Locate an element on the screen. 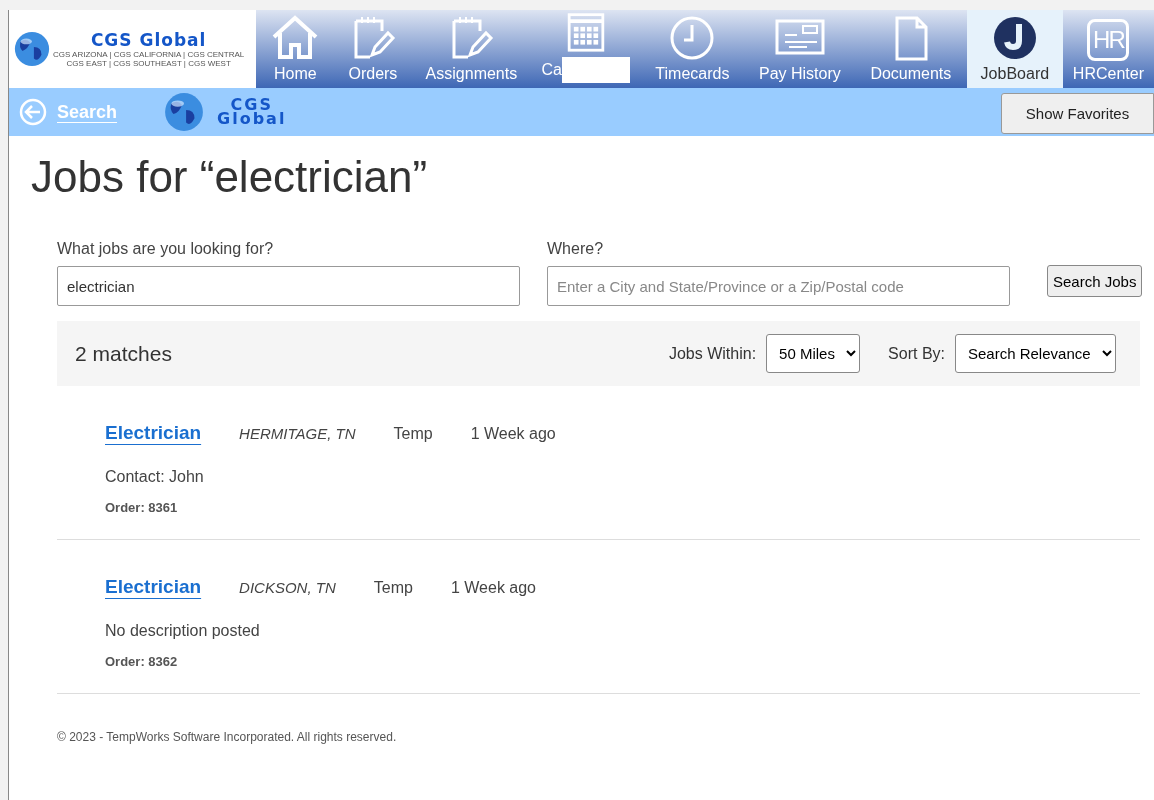 The width and height of the screenshot is (1154, 800). jobs-within-label: Jobs Within: is located at coordinates (712, 353).